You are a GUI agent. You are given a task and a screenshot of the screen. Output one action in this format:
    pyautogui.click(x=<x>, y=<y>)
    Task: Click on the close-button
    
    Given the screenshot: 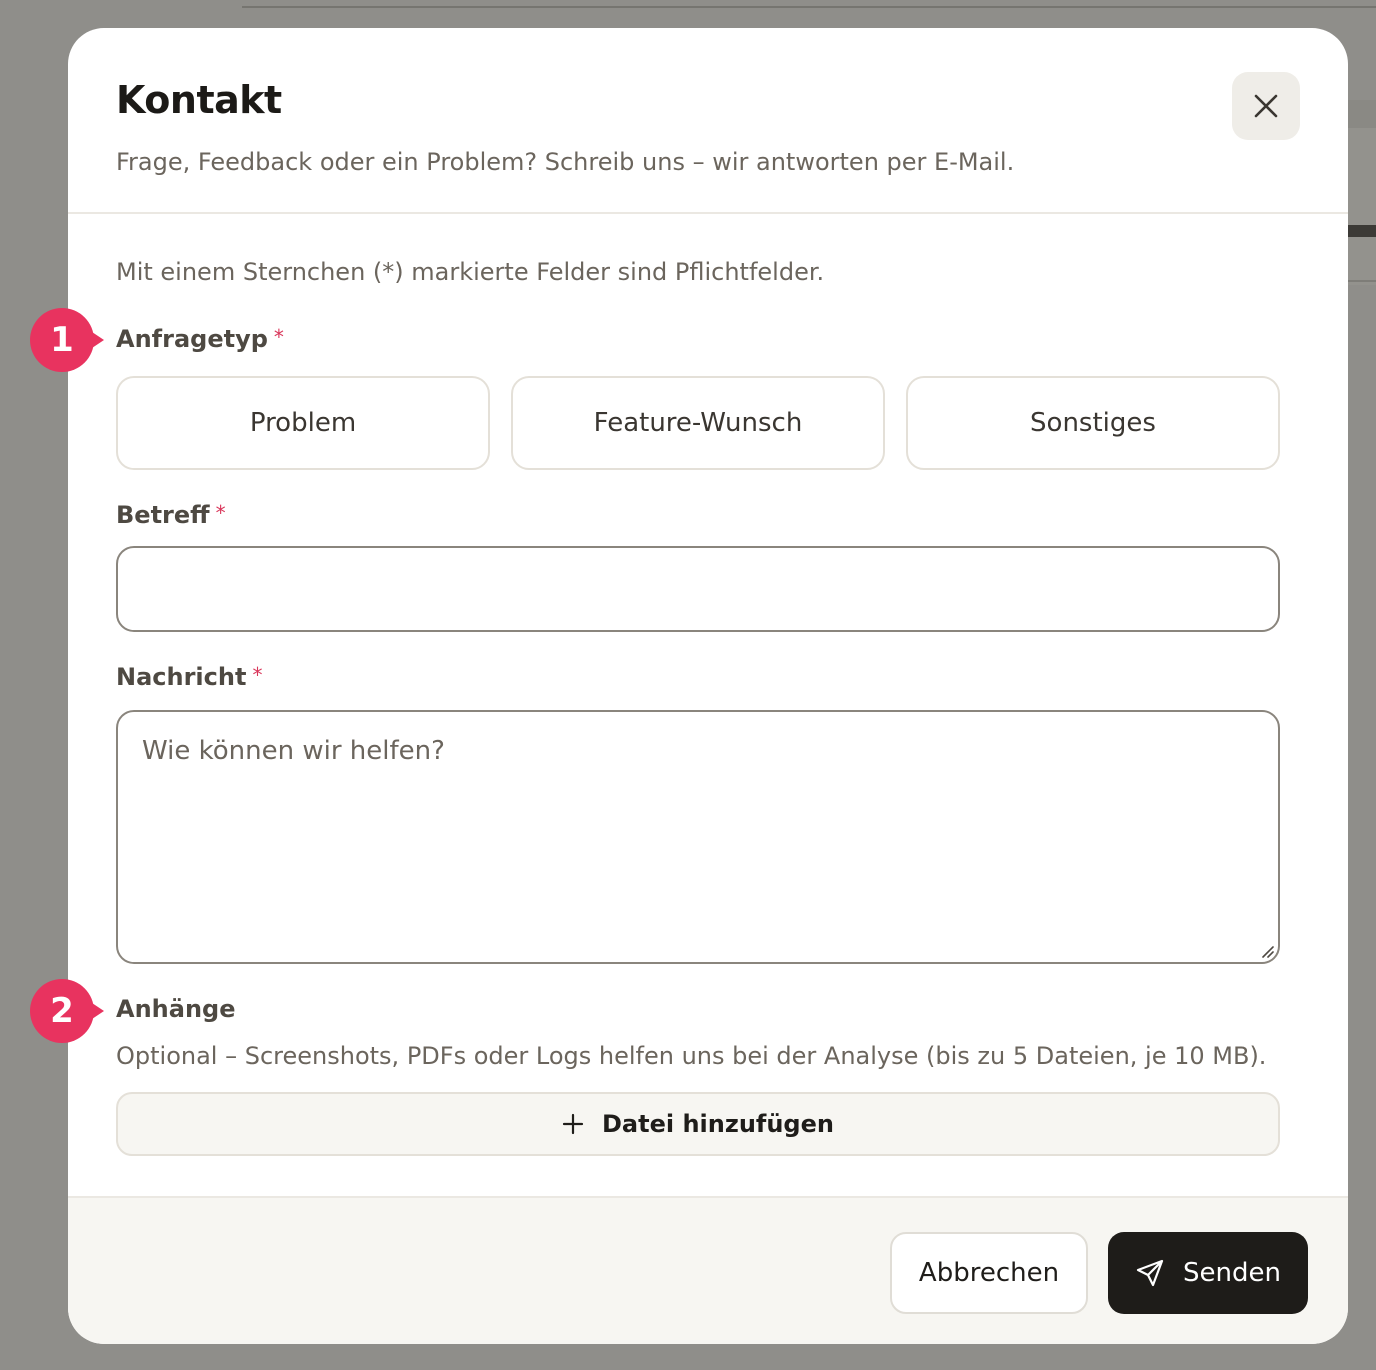 What is the action you would take?
    pyautogui.click(x=1266, y=106)
    